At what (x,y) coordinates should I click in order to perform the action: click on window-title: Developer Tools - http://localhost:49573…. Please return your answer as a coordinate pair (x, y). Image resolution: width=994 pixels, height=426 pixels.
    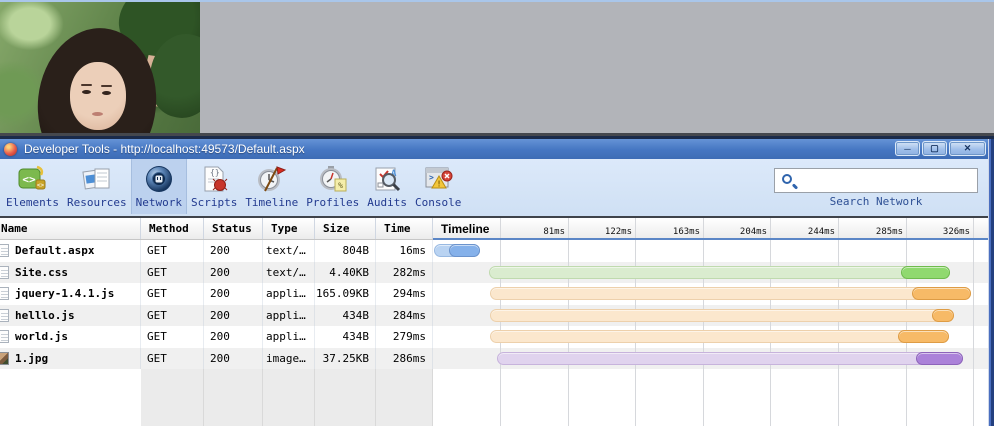
    Looking at the image, I should click on (164, 149).